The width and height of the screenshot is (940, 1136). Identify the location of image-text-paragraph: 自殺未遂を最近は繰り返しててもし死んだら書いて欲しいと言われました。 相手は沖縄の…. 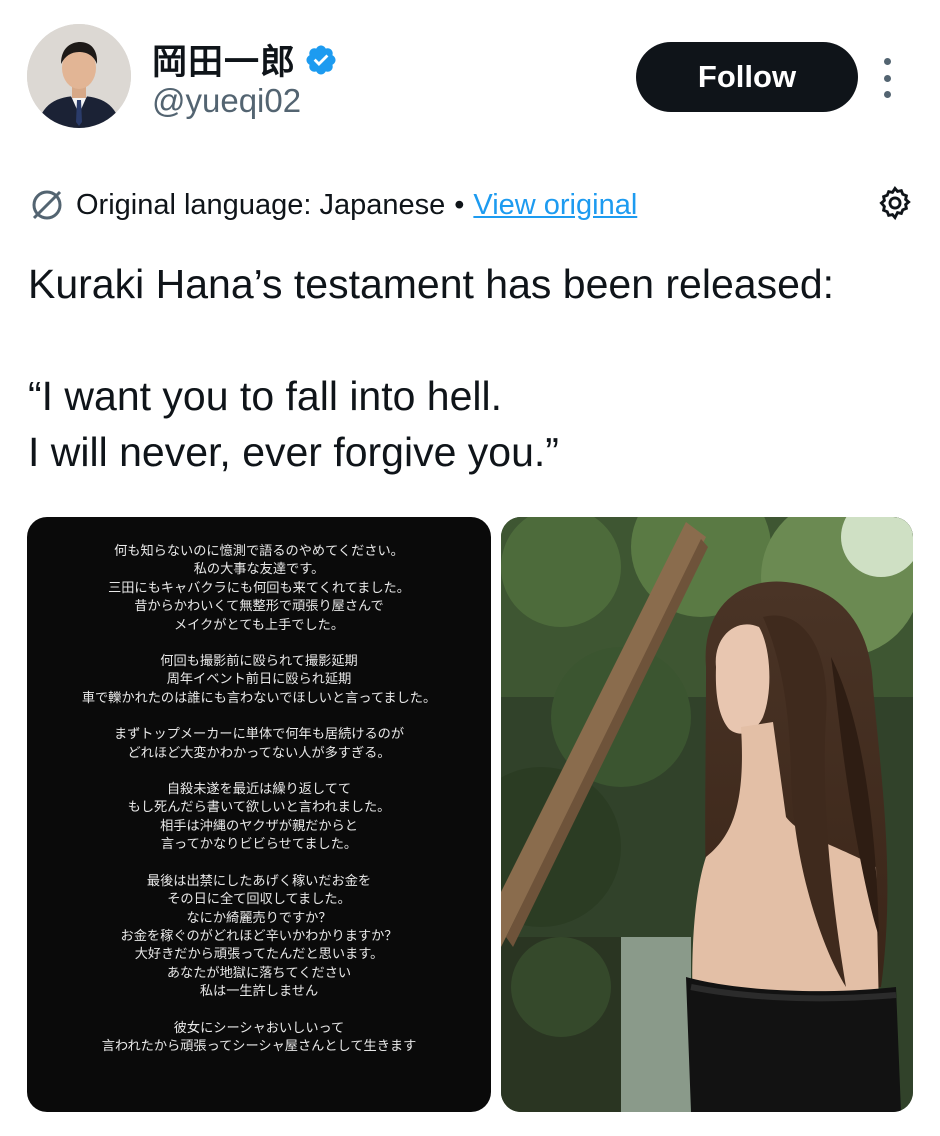
(259, 818).